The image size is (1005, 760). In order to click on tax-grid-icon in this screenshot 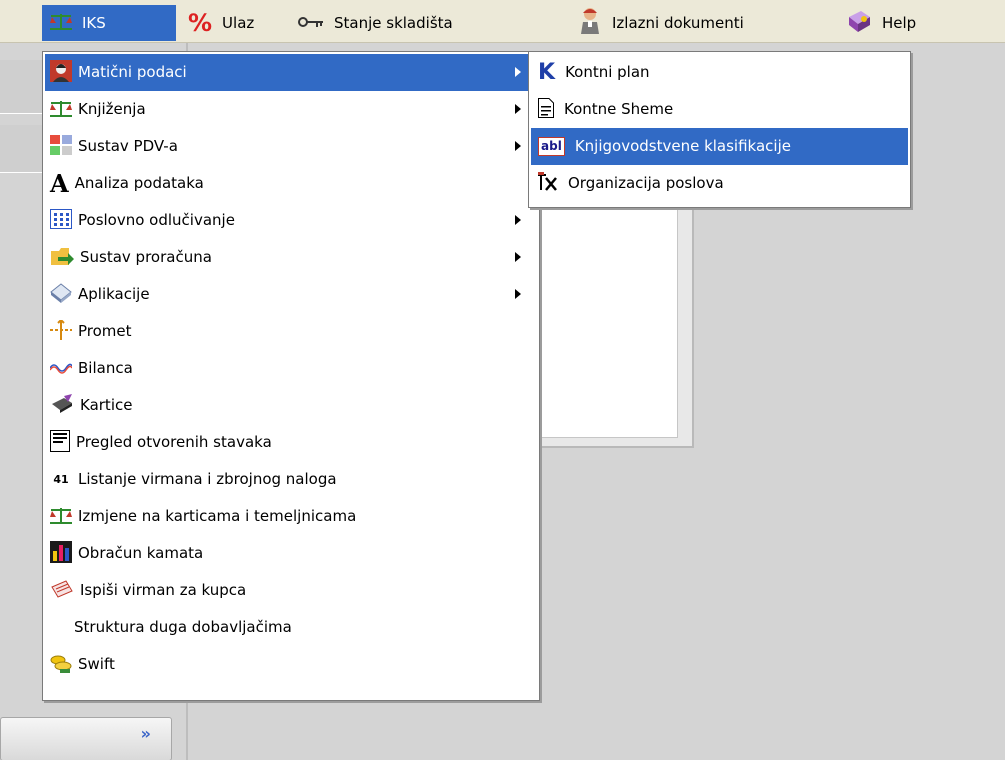, I will do `click(61, 146)`.